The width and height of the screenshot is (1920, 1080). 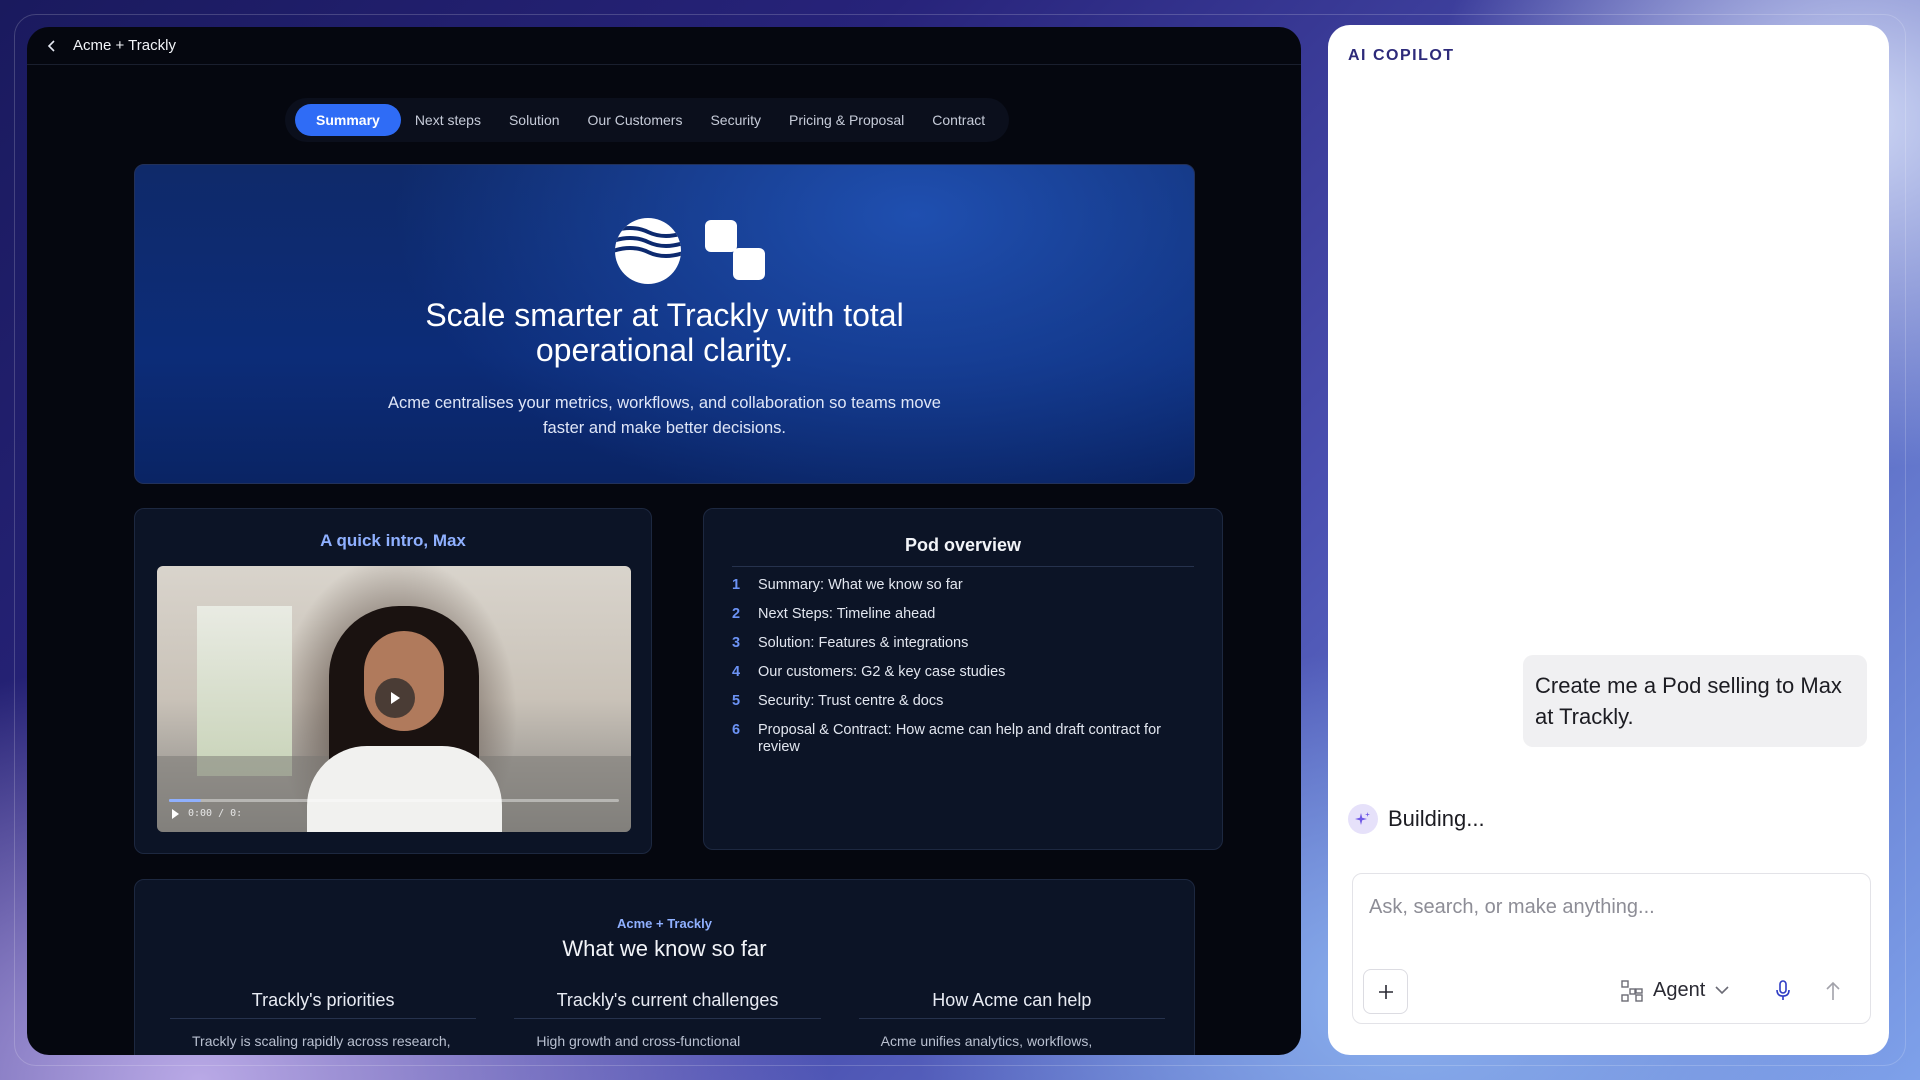 I want to click on pod-overview-title: Pod overview, so click(x=963, y=545).